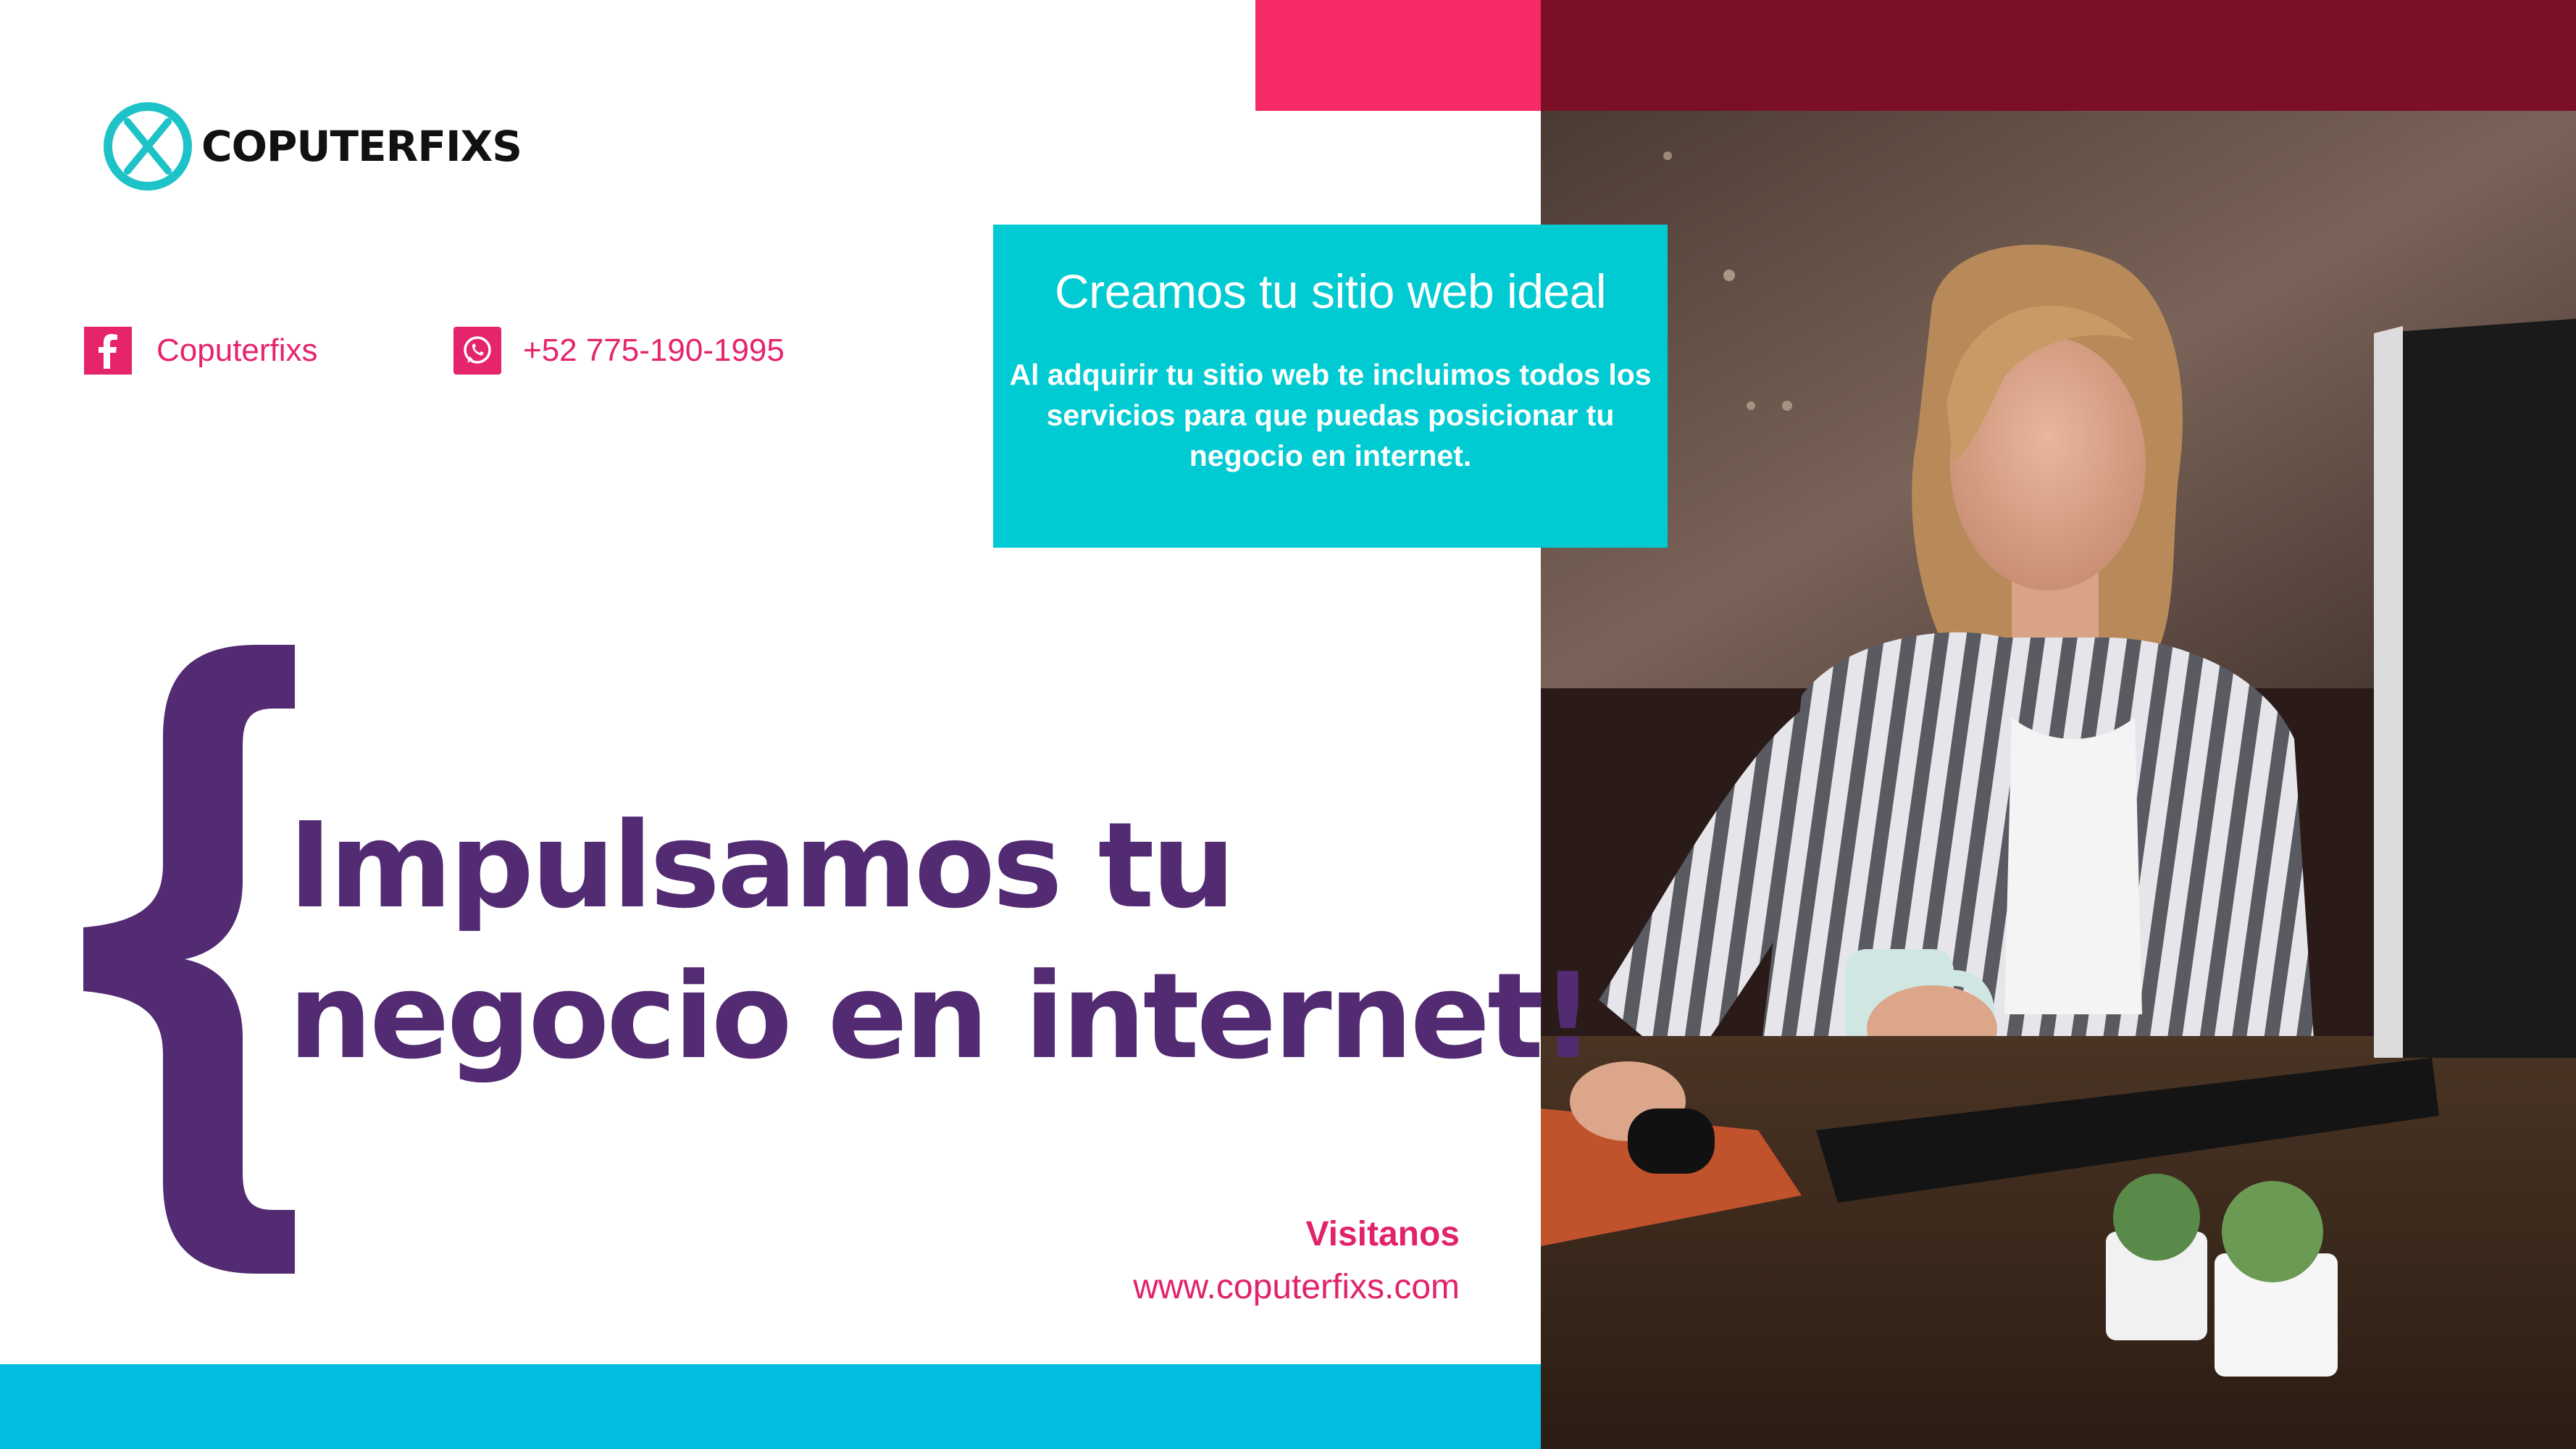  What do you see at coordinates (477, 351) in the screenshot?
I see `whatsapp-icon` at bounding box center [477, 351].